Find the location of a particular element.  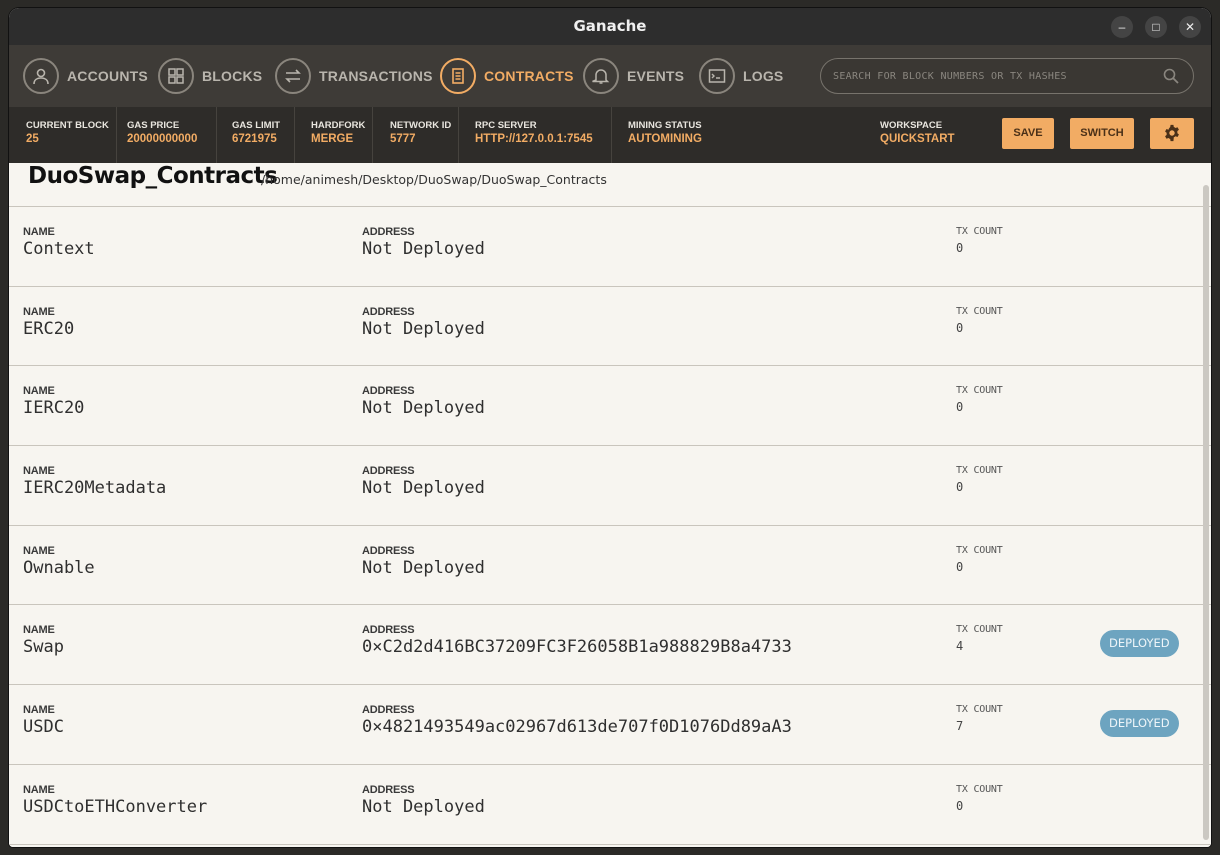

contract-name: USDCtoETHConverter is located at coordinates (115, 806).